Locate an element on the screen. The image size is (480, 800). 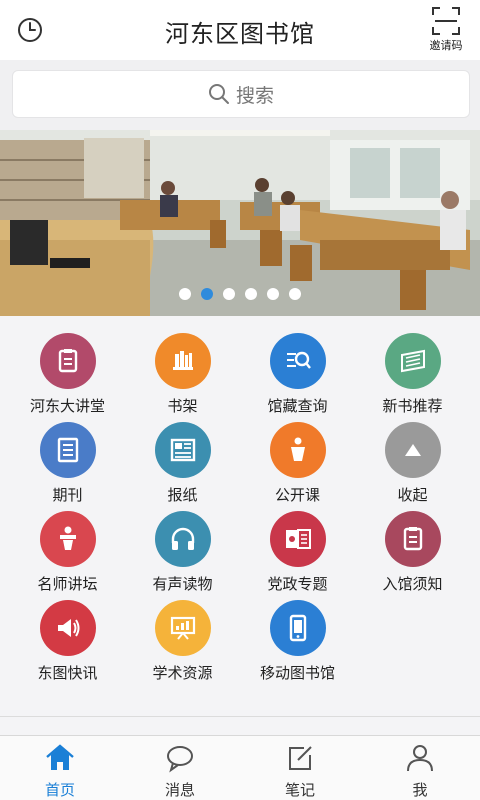
menu-item: 学术资源 is located at coordinates (182, 637).